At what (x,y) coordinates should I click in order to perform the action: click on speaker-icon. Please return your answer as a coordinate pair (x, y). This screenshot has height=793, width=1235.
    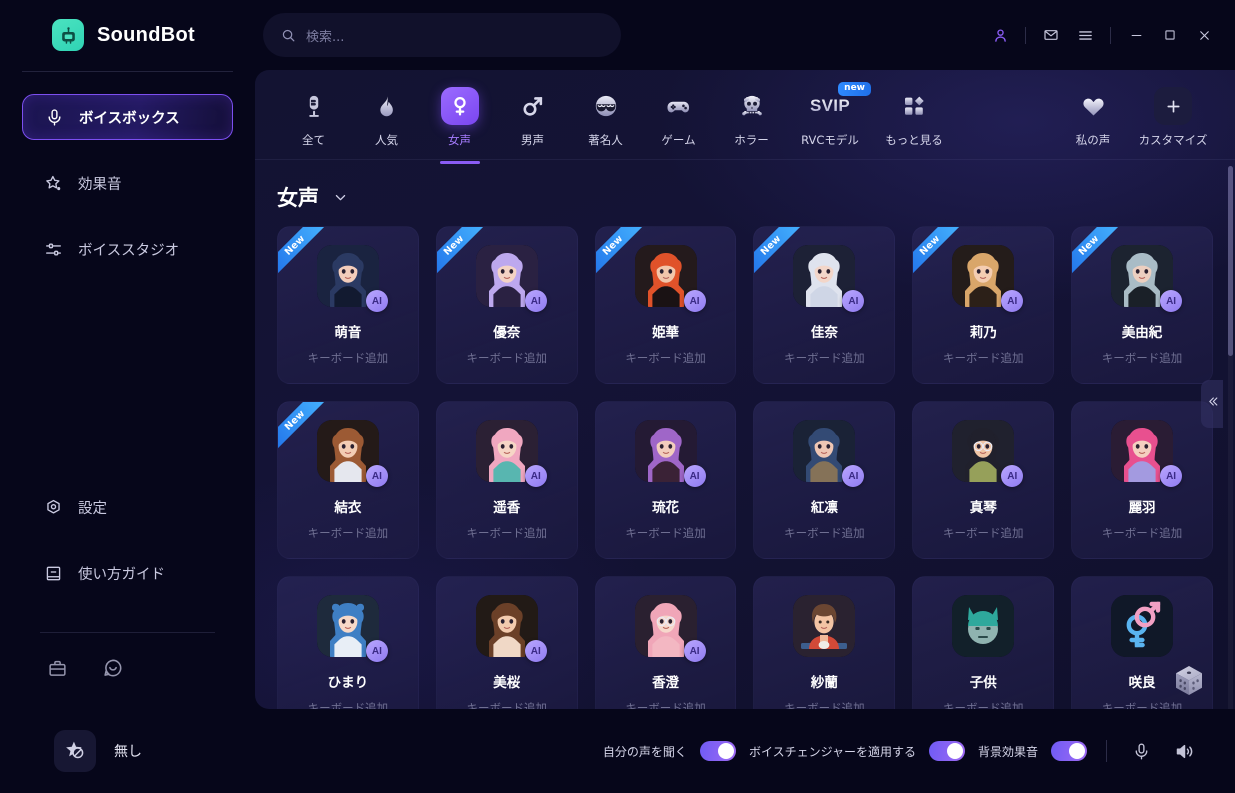
    Looking at the image, I should click on (1184, 751).